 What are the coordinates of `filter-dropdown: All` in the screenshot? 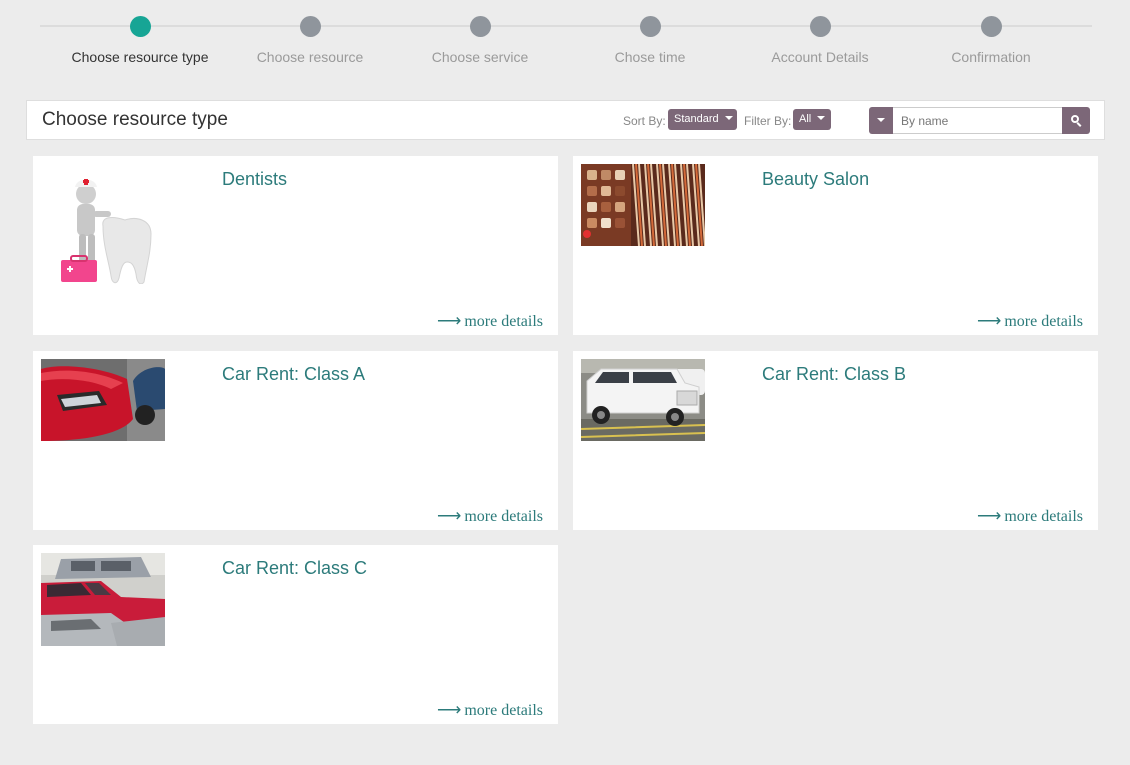 It's located at (812, 119).